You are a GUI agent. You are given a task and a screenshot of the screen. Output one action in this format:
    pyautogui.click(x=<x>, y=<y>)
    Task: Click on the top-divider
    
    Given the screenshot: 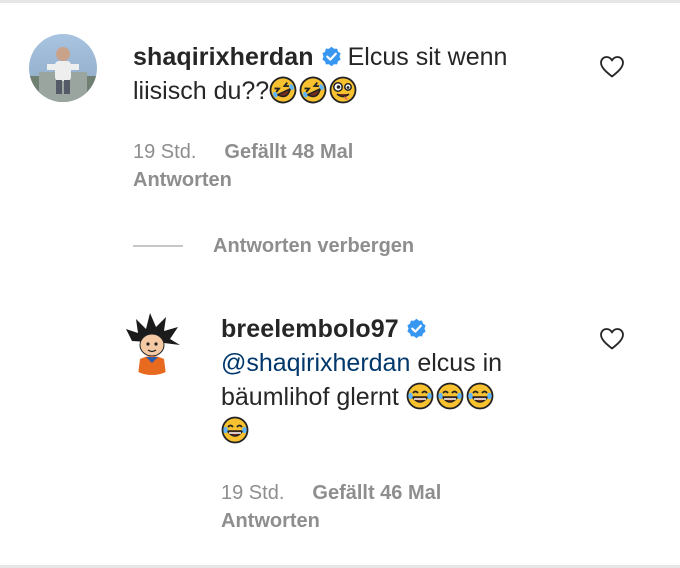 What is the action you would take?
    pyautogui.click(x=340, y=1)
    